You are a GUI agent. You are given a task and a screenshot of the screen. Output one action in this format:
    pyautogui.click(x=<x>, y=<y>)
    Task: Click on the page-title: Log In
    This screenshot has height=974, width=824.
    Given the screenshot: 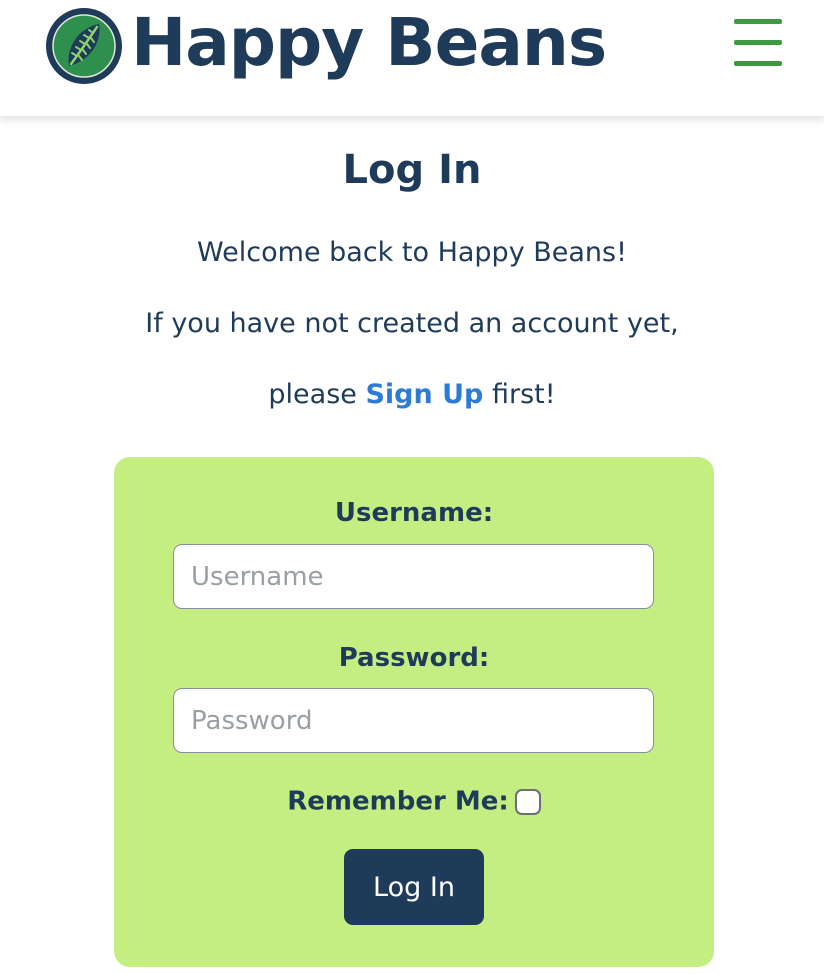 What is the action you would take?
    pyautogui.click(x=412, y=170)
    